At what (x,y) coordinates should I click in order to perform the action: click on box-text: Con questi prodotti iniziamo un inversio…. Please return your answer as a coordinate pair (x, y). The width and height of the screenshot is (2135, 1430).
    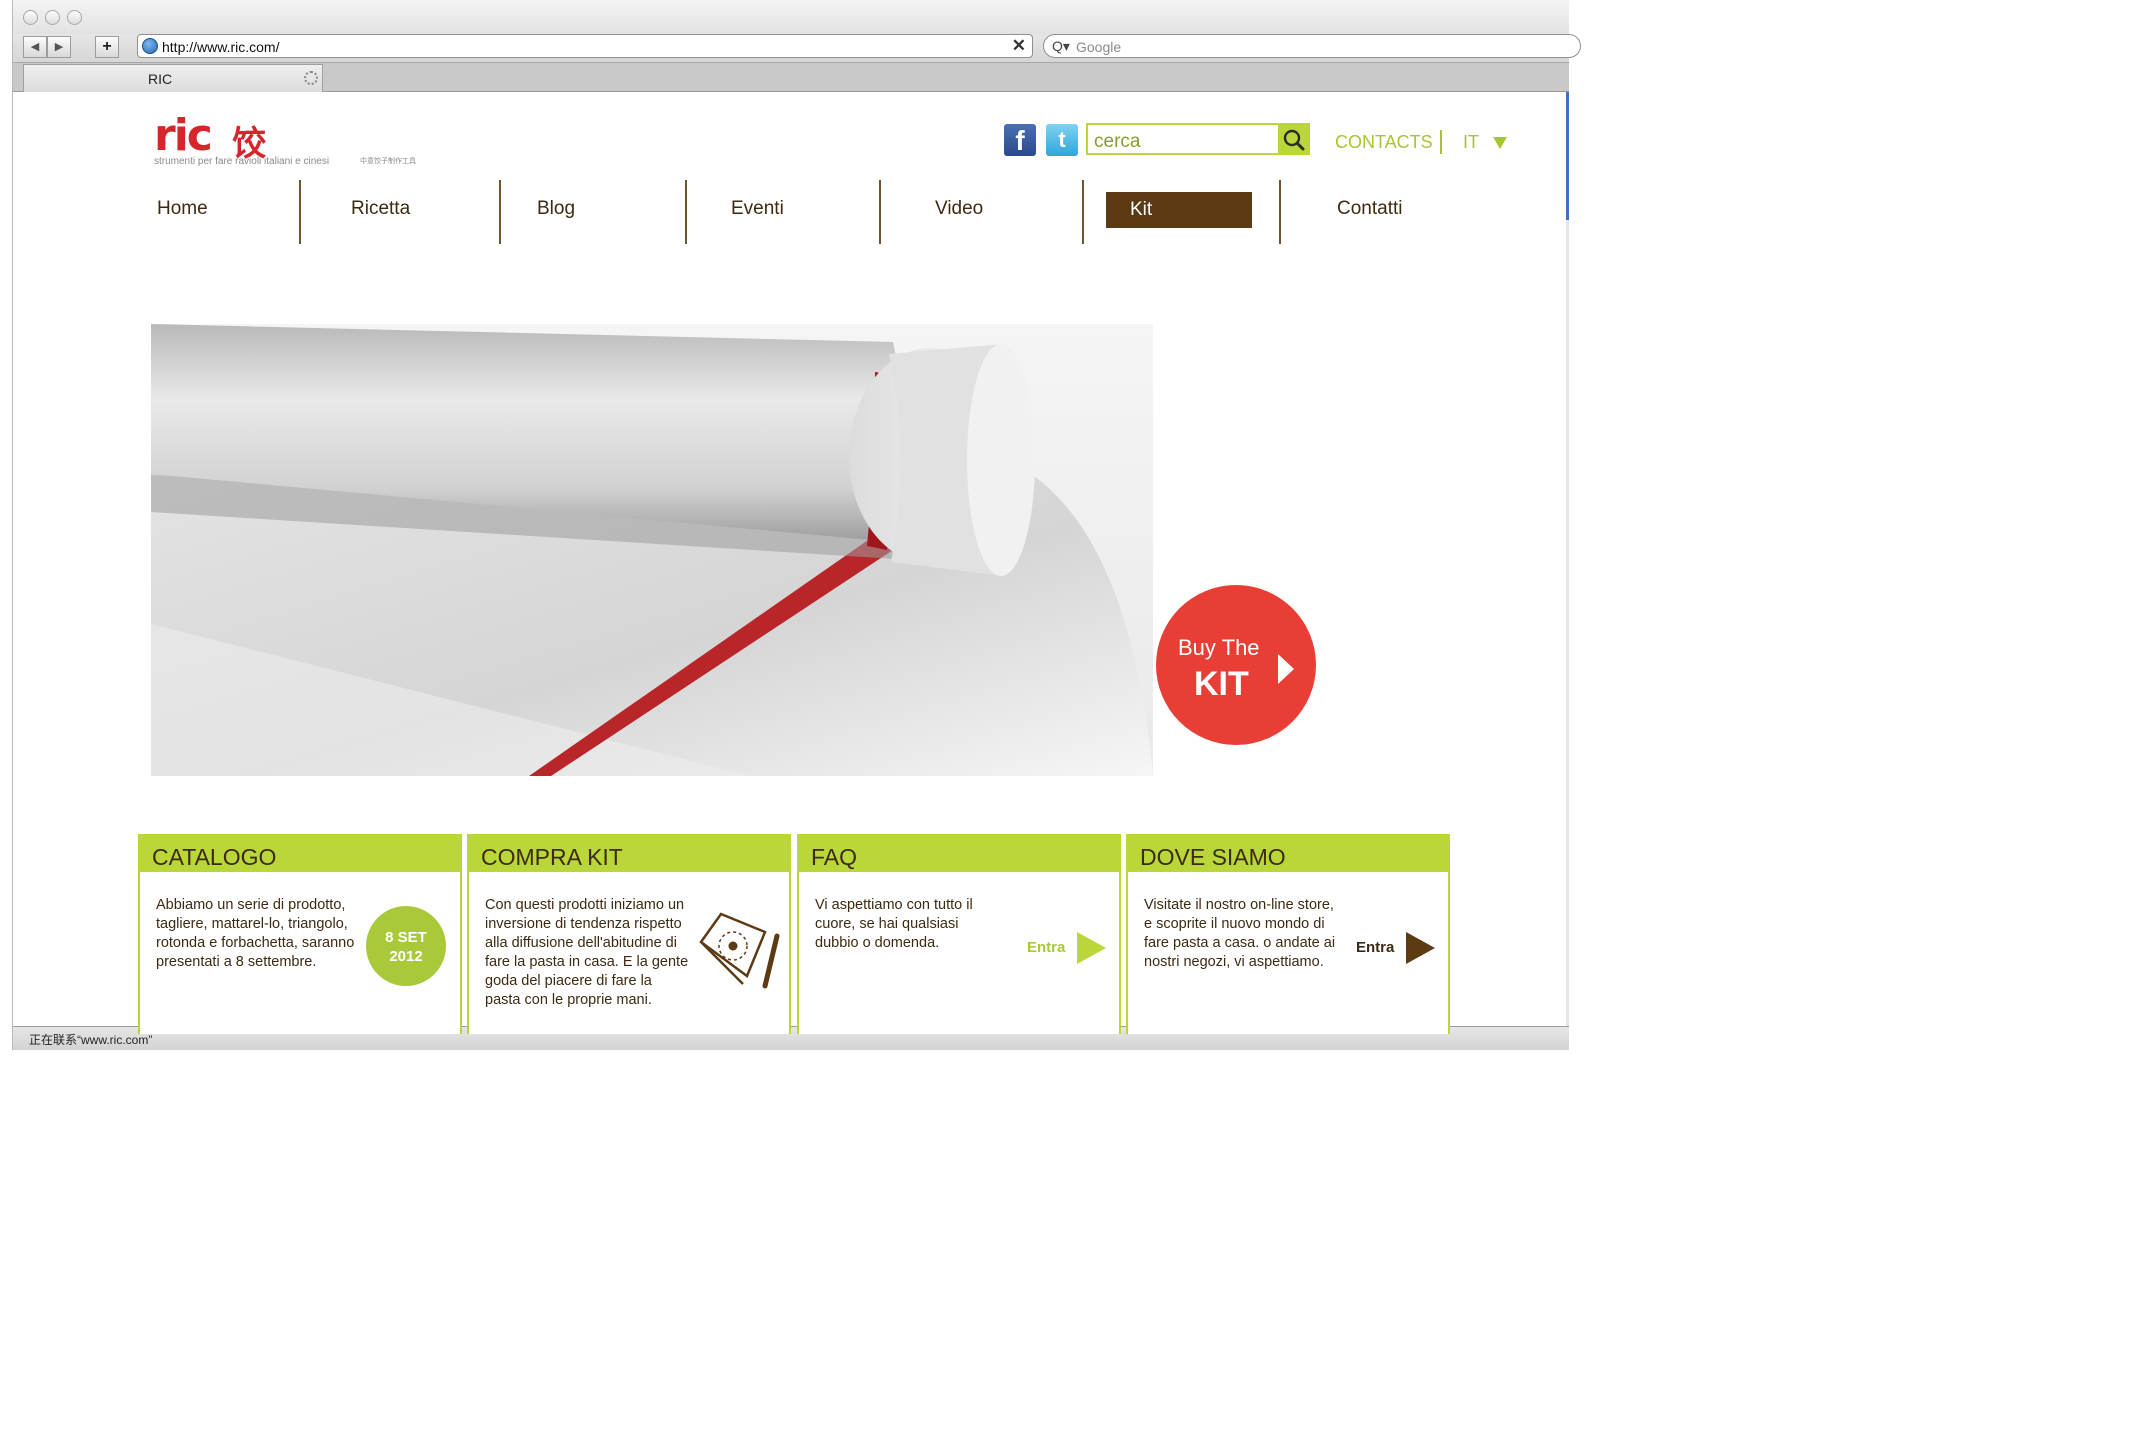
    Looking at the image, I should click on (587, 952).